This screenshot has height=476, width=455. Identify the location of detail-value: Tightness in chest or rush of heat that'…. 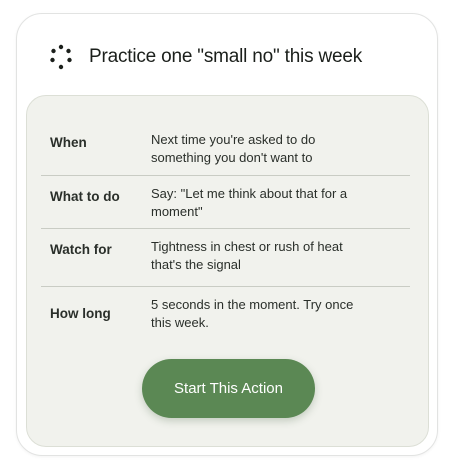
(247, 255).